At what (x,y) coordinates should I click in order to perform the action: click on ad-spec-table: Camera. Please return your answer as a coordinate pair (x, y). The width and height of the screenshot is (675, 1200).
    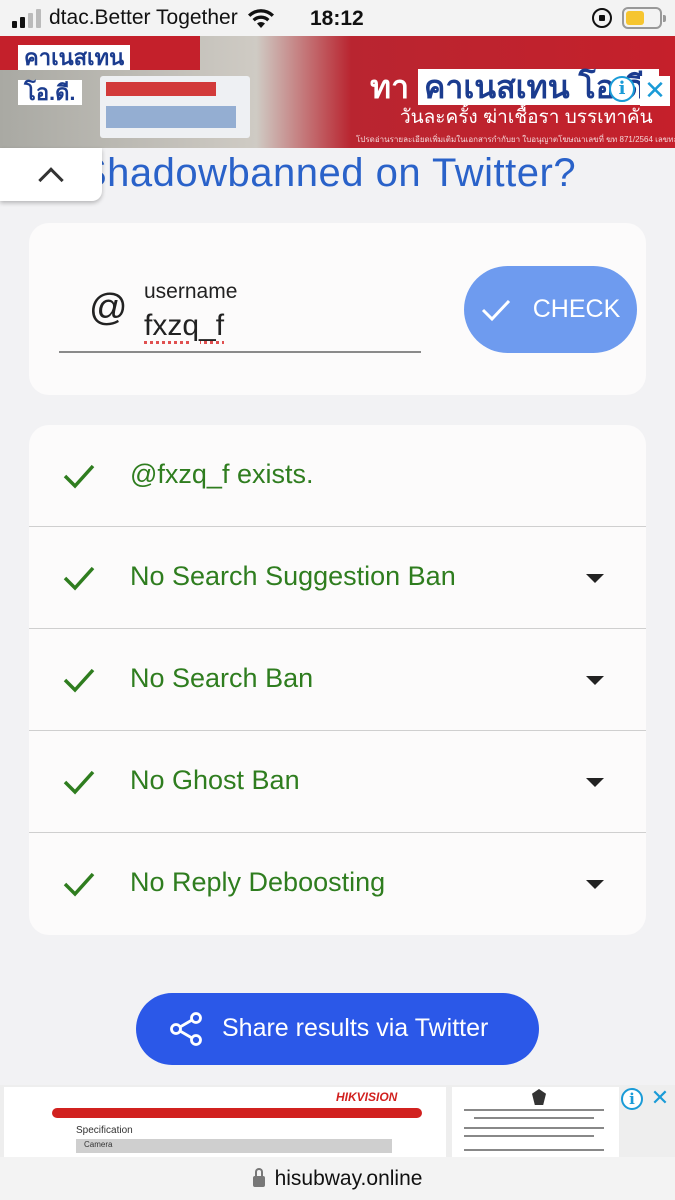
    Looking at the image, I should click on (234, 1146).